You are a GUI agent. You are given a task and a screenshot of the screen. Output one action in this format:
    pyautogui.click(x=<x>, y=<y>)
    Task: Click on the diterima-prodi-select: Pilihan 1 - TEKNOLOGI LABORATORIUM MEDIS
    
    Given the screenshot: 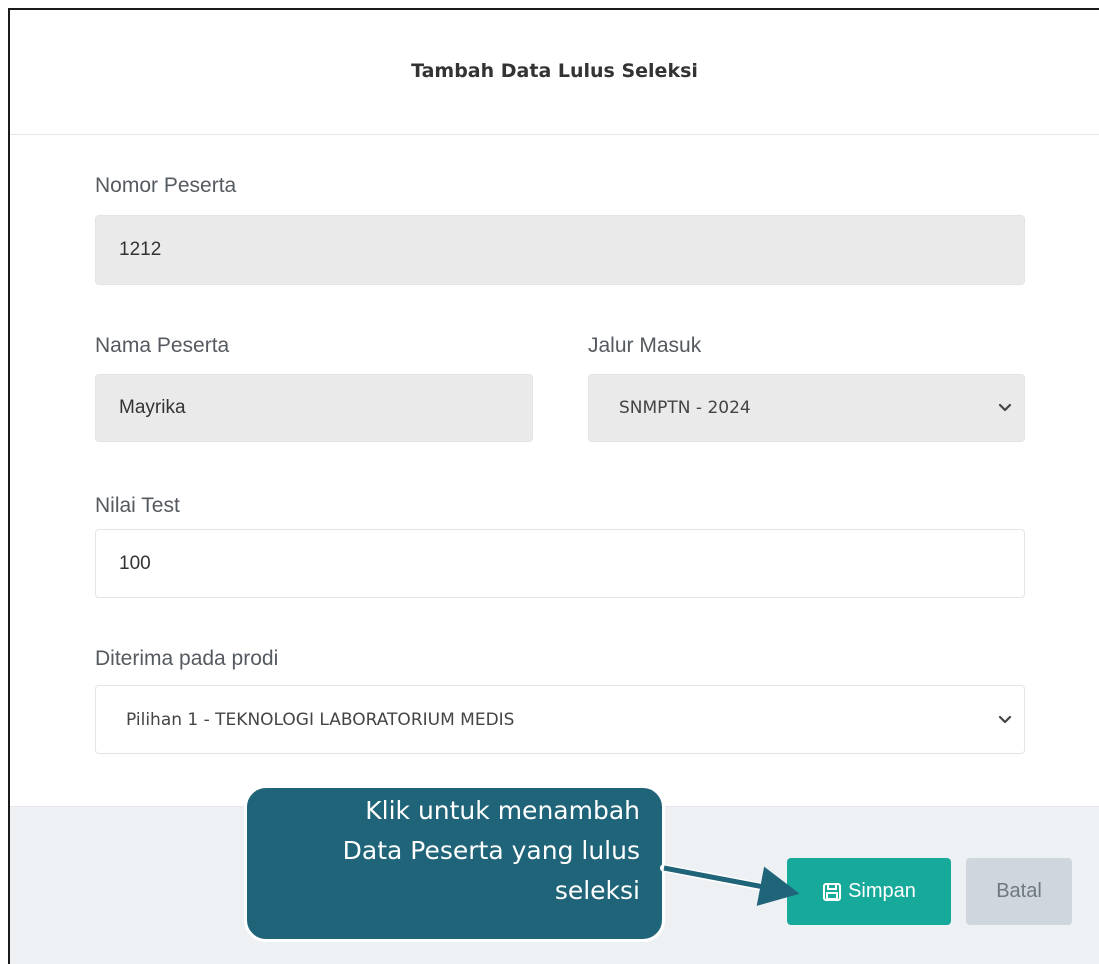 What is the action you would take?
    pyautogui.click(x=560, y=719)
    